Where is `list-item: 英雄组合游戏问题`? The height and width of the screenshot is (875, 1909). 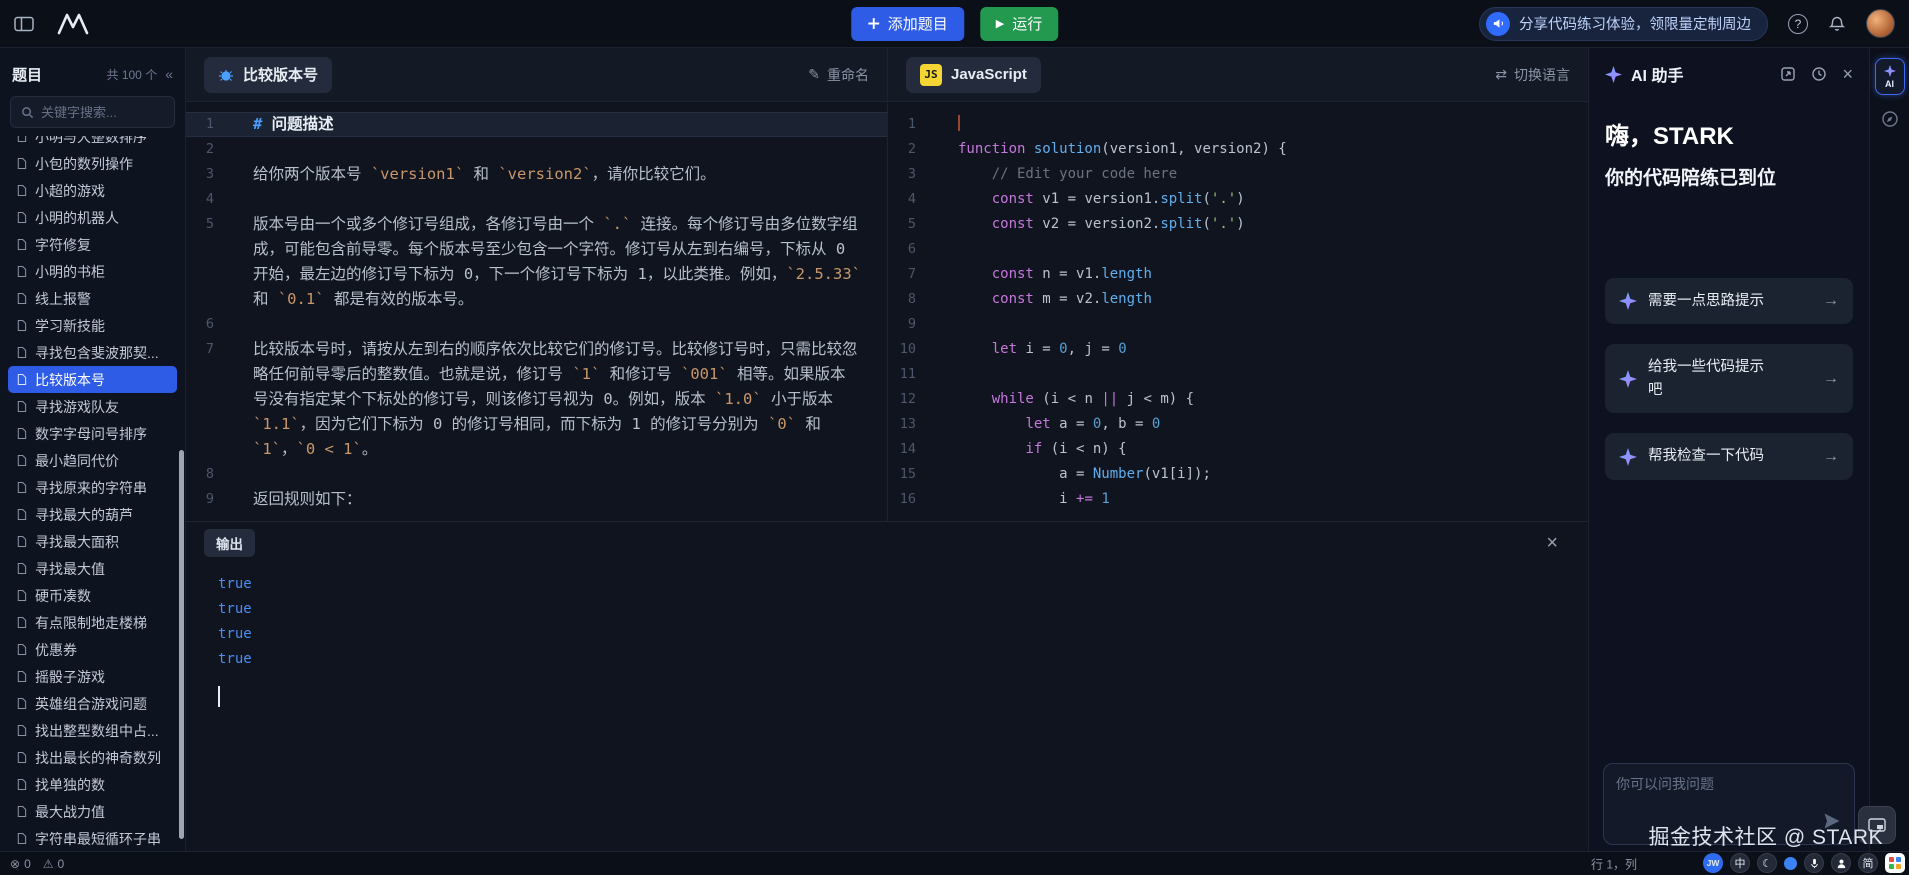 list-item: 英雄组合游戏问题 is located at coordinates (92, 703).